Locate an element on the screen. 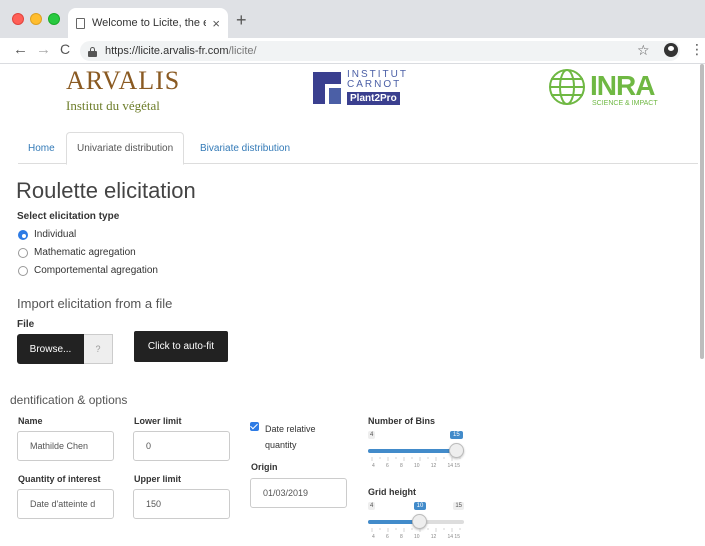 The height and width of the screenshot is (546, 705). inra-logo: INRA SCIENCE & IMPACT is located at coordinates (603, 92).